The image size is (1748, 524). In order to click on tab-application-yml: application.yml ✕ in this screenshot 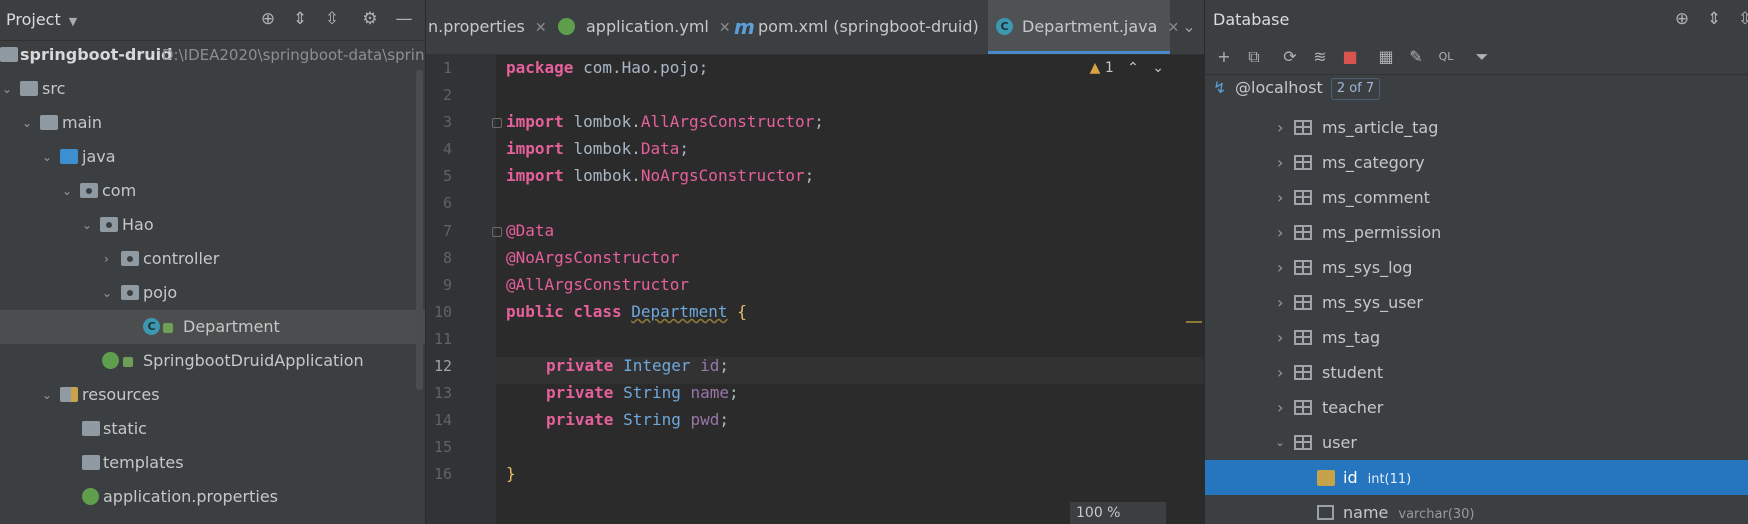, I will do `click(639, 27)`.